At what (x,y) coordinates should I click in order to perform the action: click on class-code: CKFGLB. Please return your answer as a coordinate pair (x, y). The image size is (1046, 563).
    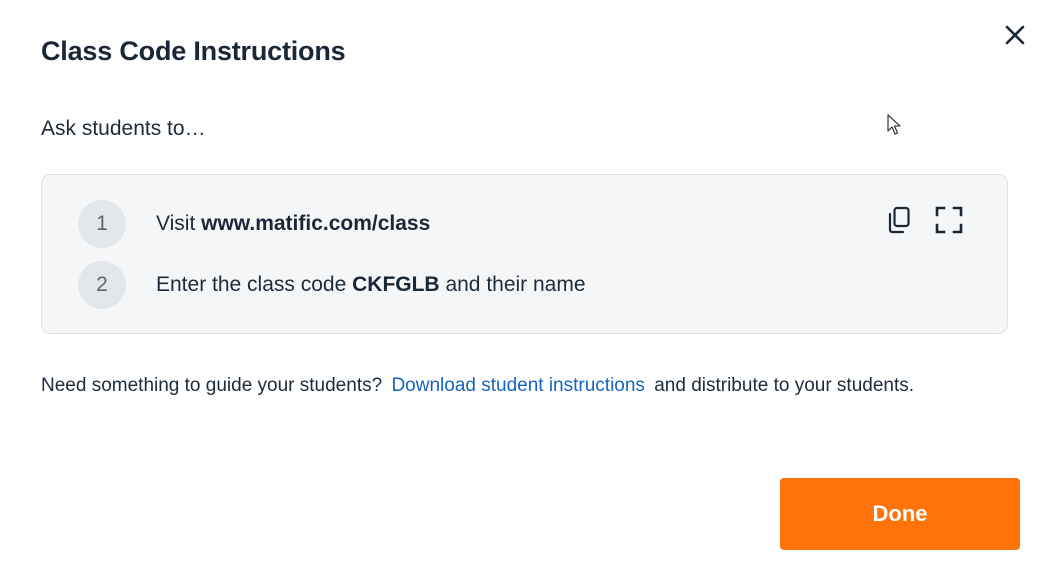
    Looking at the image, I should click on (396, 284).